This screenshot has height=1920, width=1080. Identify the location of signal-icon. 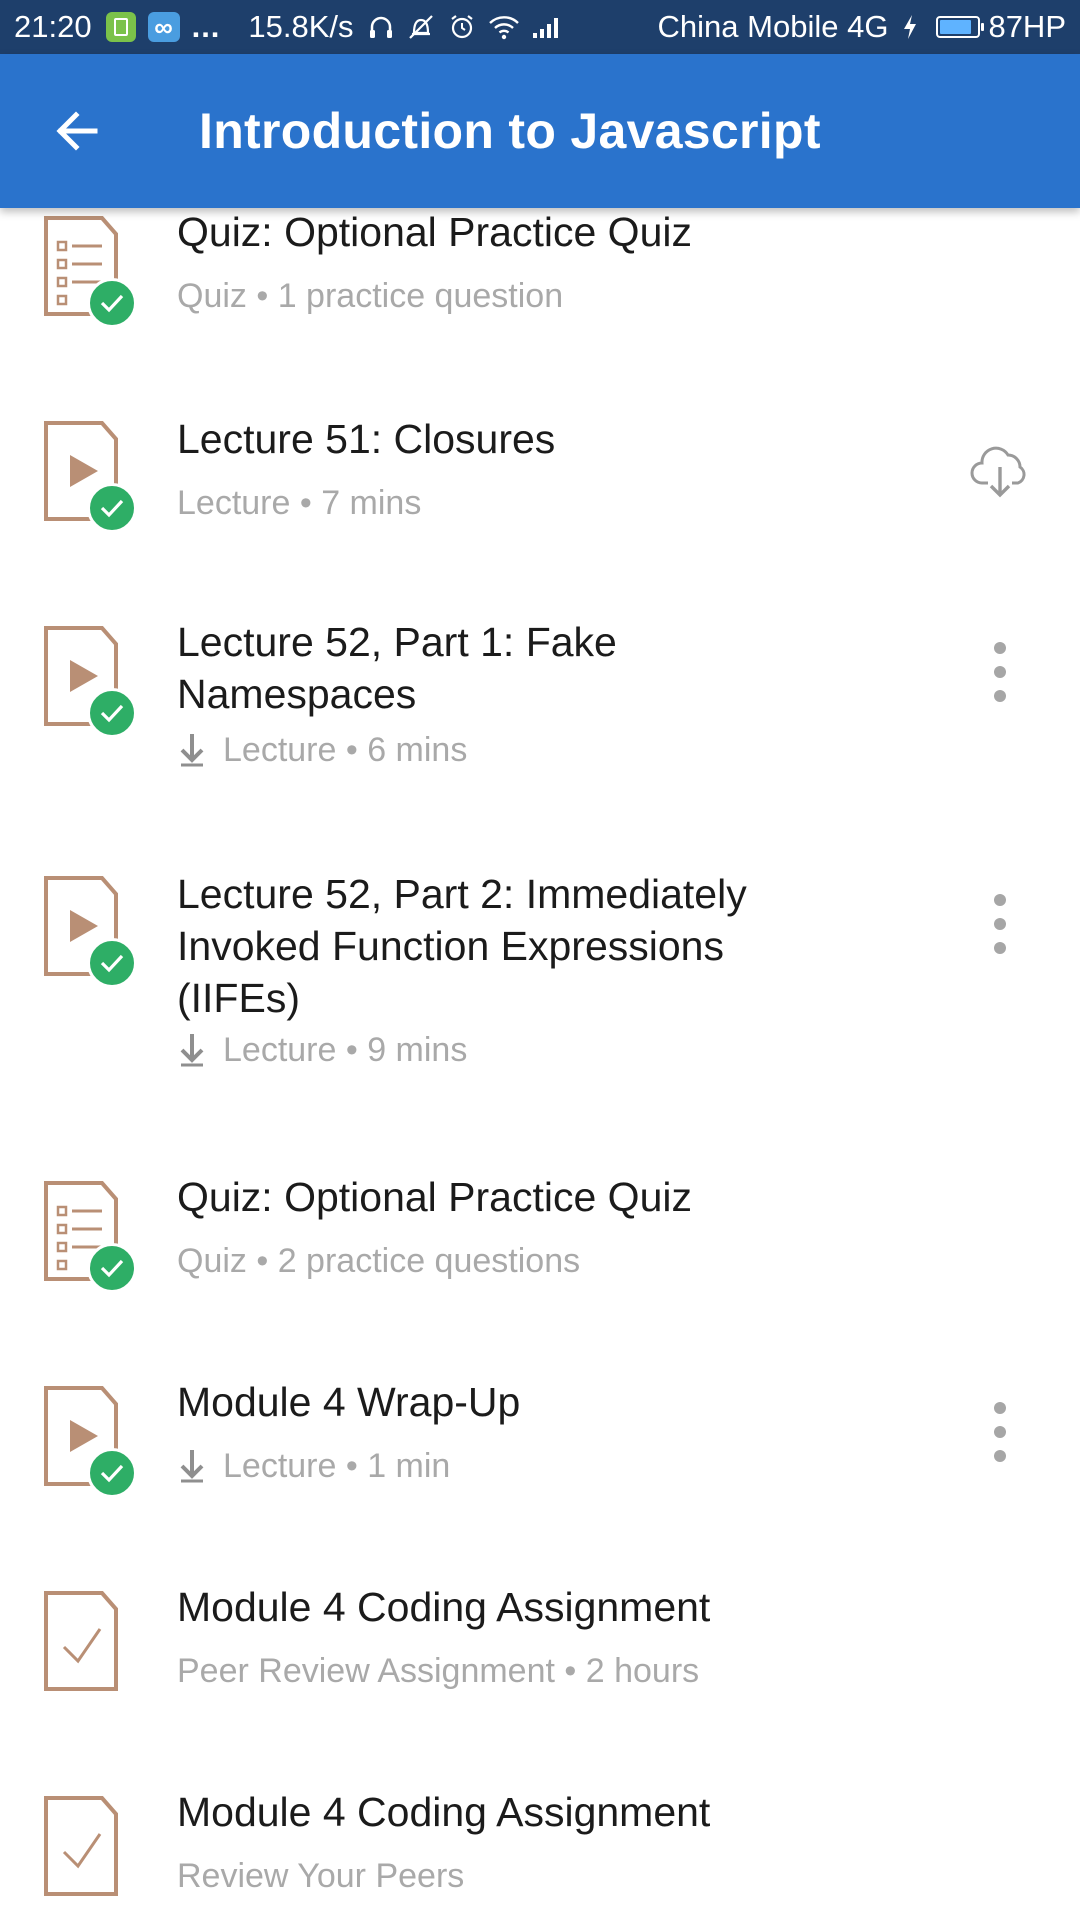
(547, 27).